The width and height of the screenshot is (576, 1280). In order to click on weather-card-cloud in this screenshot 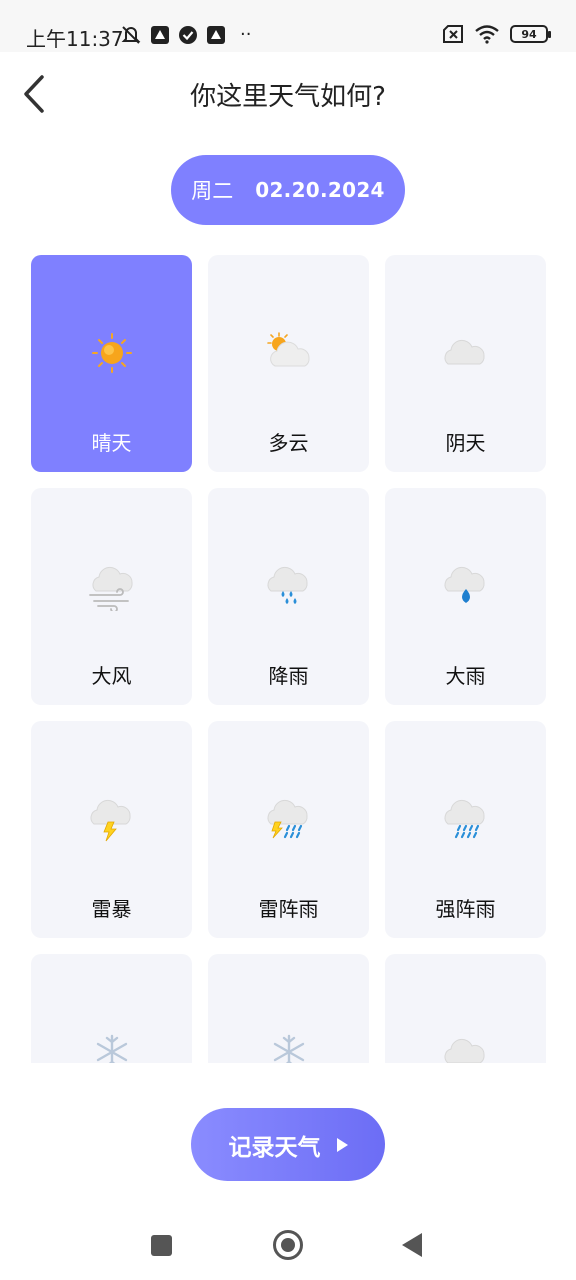, I will do `click(465, 1008)`.